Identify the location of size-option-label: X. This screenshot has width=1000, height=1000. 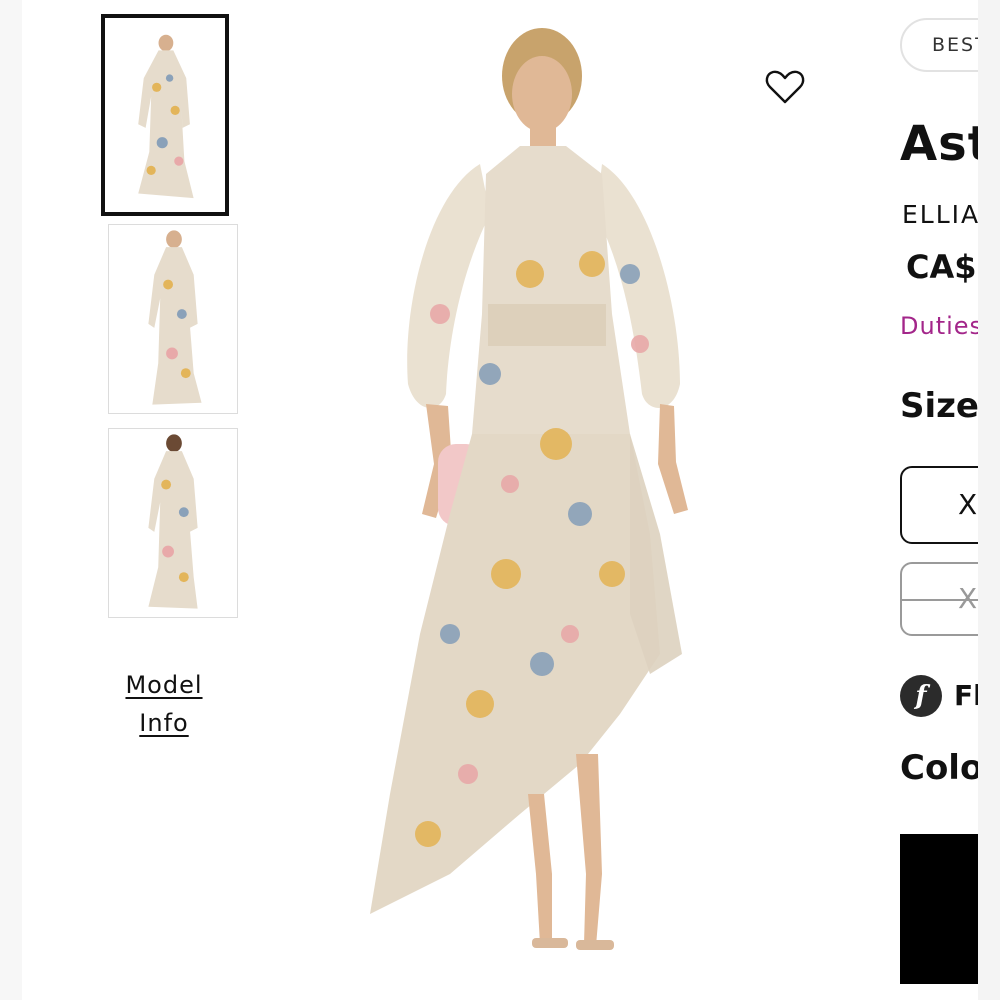
(968, 504).